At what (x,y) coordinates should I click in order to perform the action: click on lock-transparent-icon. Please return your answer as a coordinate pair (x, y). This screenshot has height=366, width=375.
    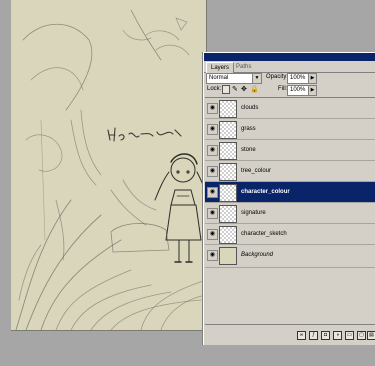
    Looking at the image, I should click on (226, 89).